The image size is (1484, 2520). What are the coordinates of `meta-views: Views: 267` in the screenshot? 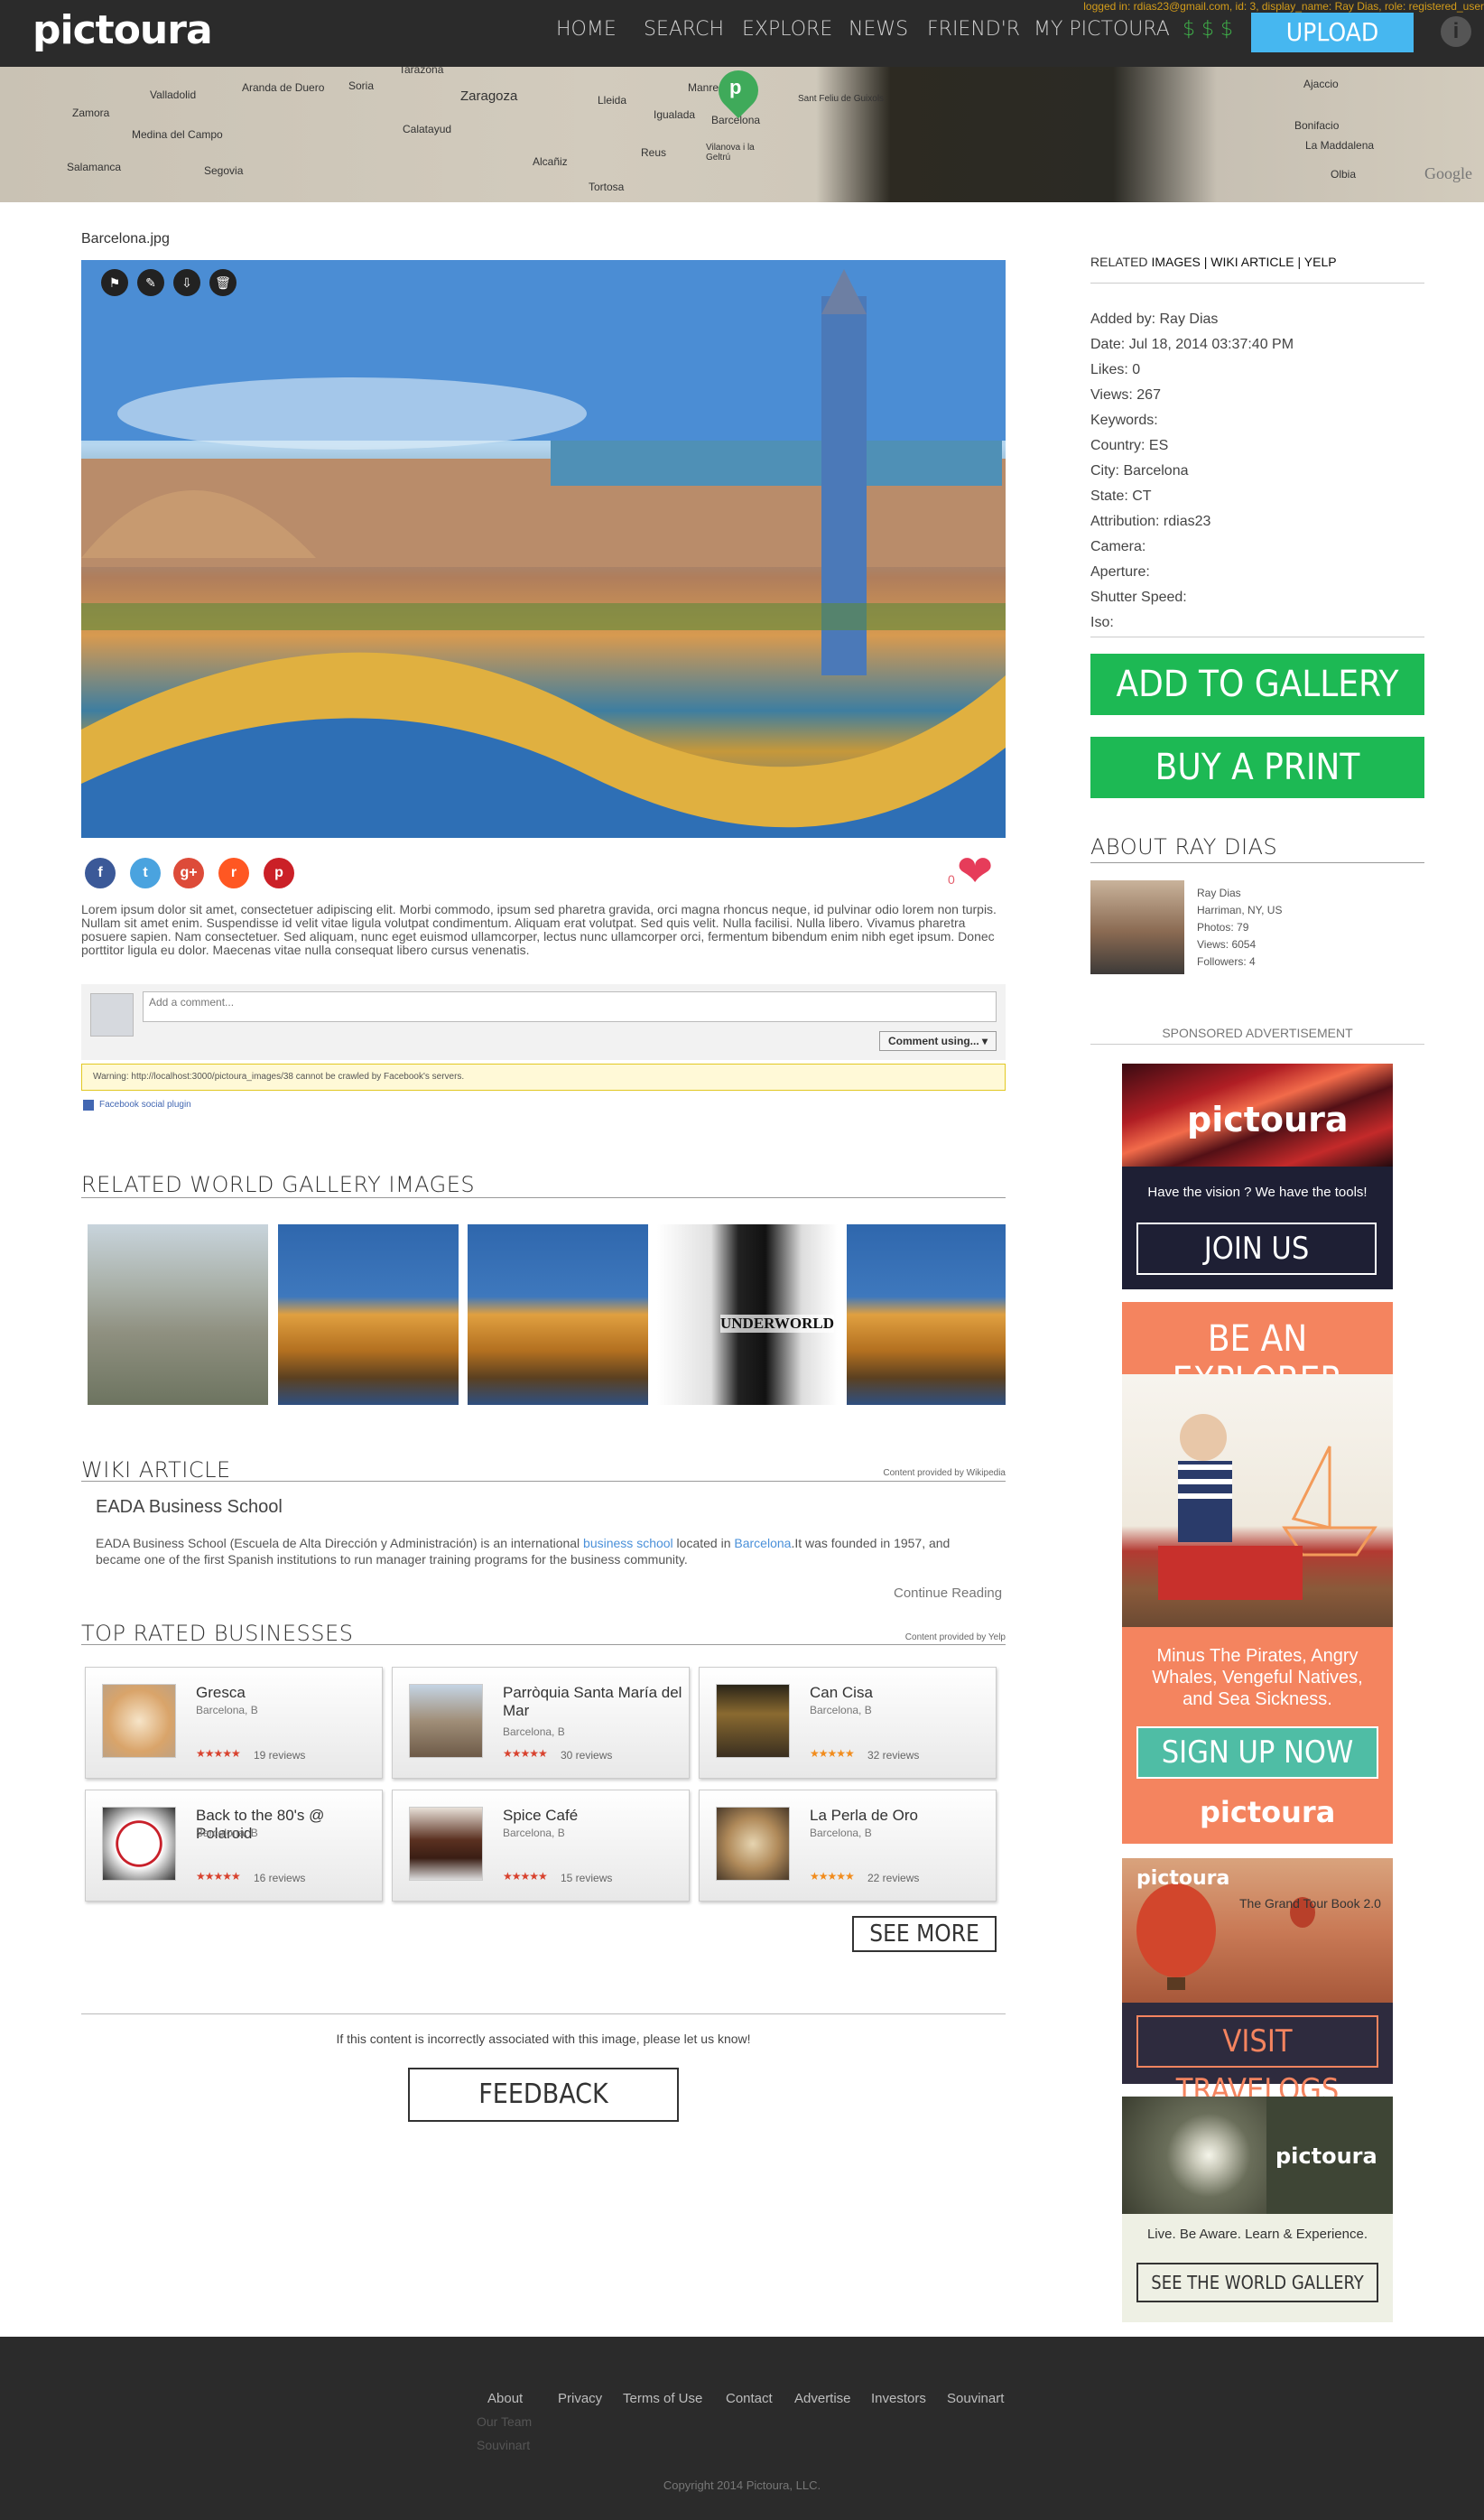 It's located at (1126, 395).